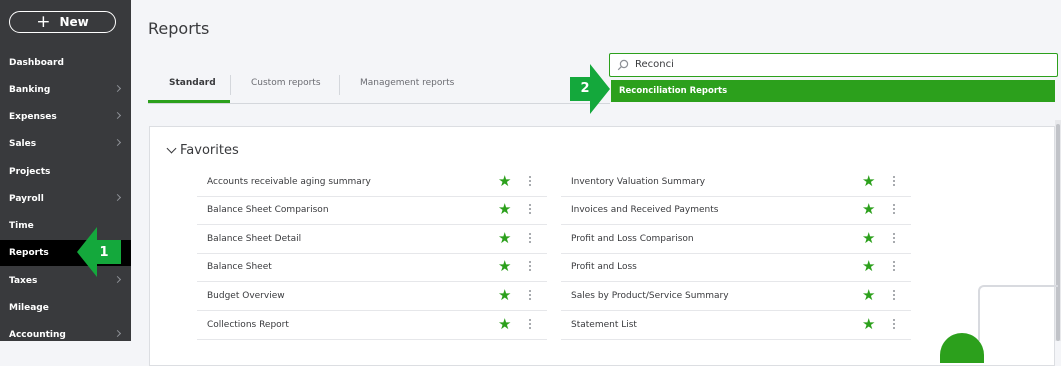 The image size is (1061, 366). Describe the element at coordinates (407, 83) in the screenshot. I see `tab-management-reports: Management reports` at that location.